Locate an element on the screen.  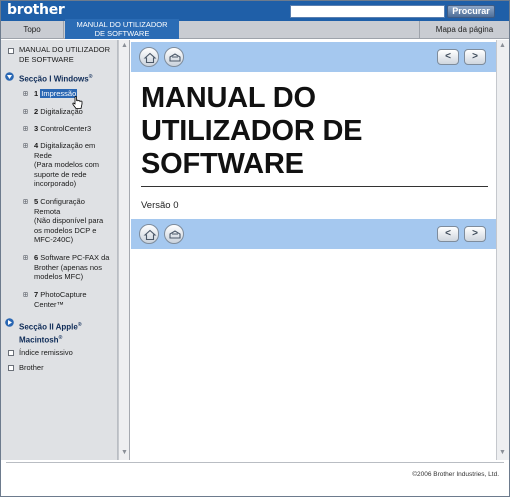
title-divider is located at coordinates (314, 186).